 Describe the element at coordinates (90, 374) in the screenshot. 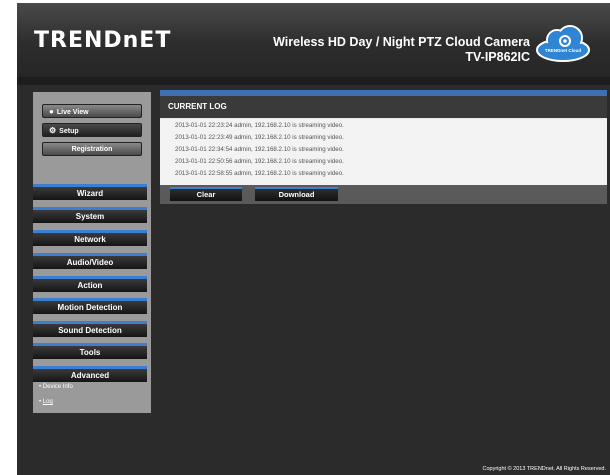

I see `nav-advanced: Advanced` at that location.